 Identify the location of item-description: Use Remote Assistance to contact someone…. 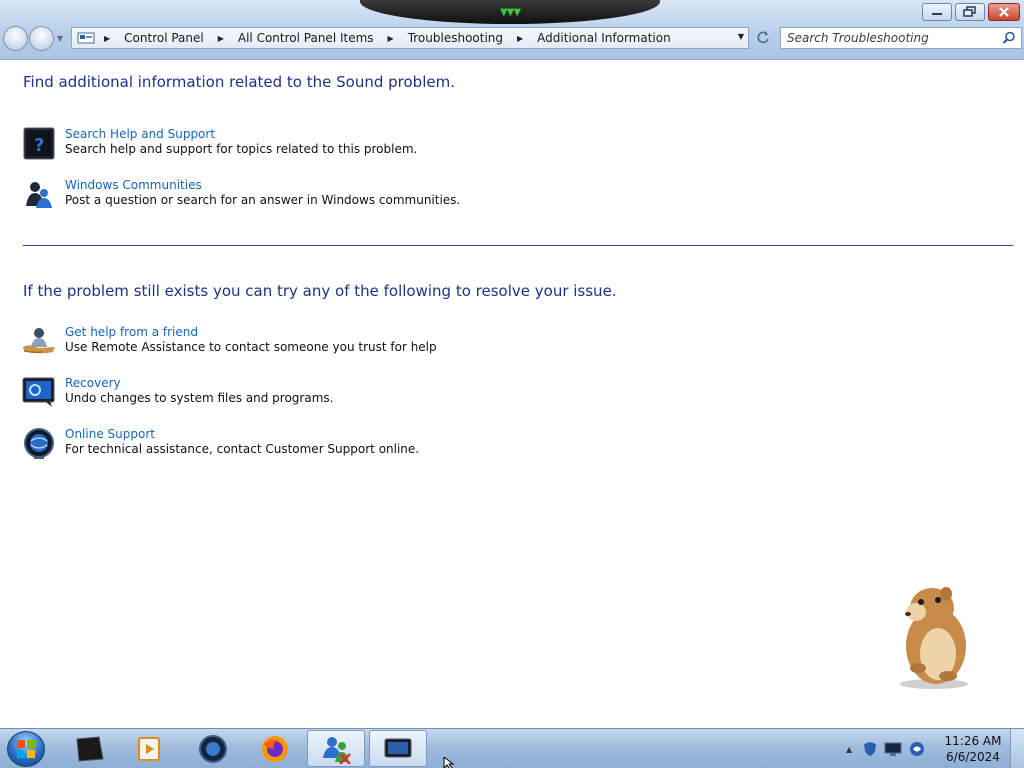
(251, 347).